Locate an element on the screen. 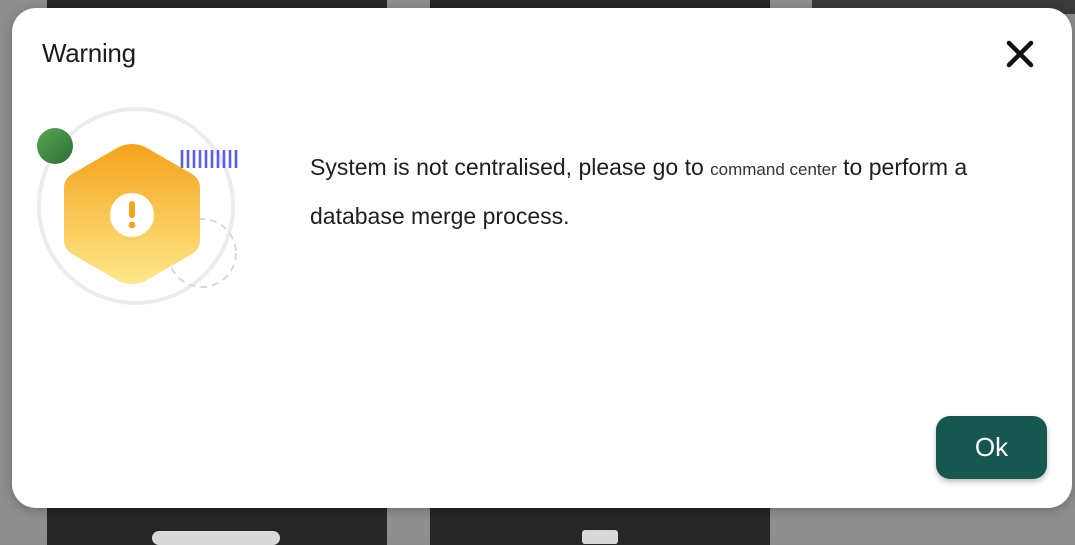 This screenshot has height=545, width=1075. close-button is located at coordinates (1020, 54).